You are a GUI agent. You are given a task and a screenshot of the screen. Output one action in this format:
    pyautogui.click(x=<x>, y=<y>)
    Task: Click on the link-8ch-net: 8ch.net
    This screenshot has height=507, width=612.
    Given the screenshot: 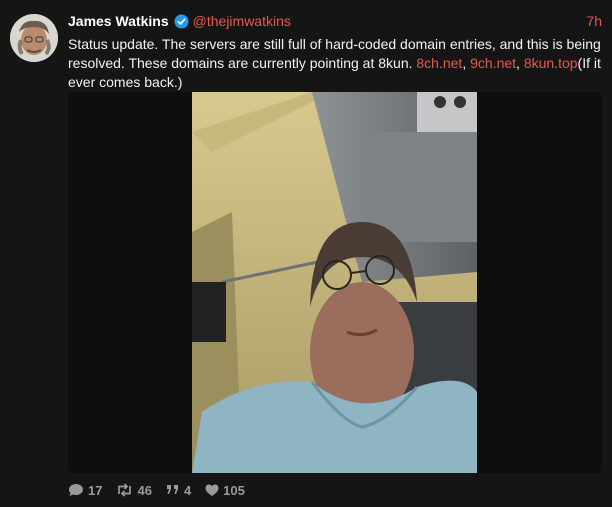 What is the action you would take?
    pyautogui.click(x=439, y=63)
    